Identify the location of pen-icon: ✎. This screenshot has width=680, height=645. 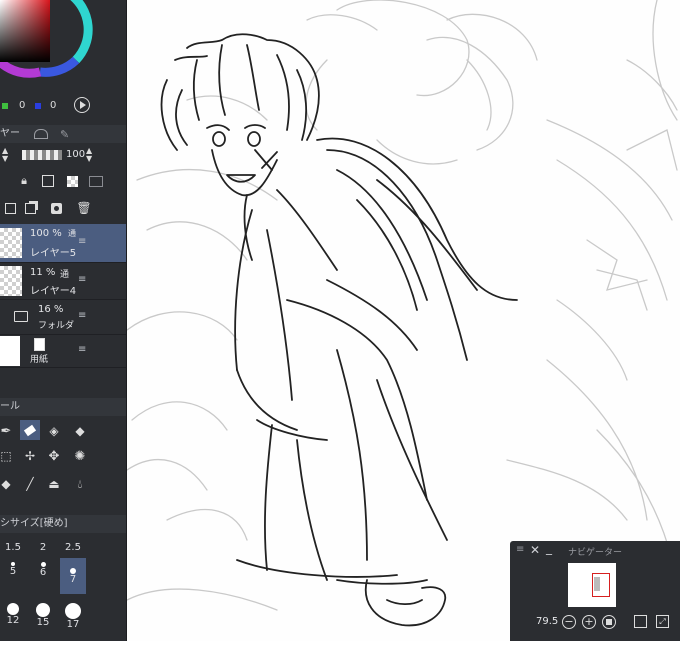
(64, 135).